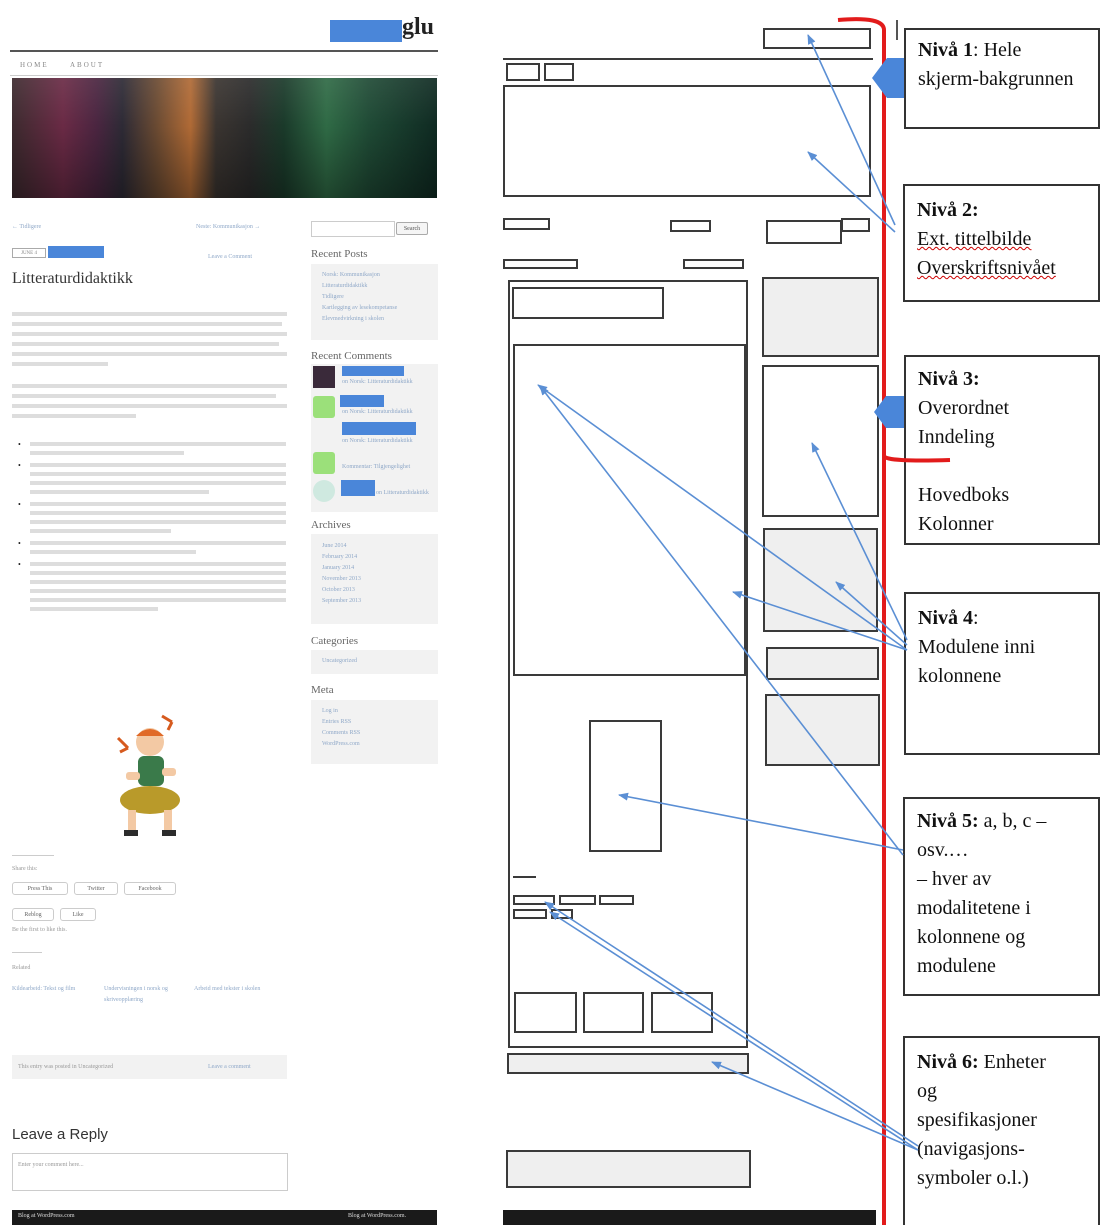 Image resolution: width=1100 pixels, height=1225 pixels. I want to click on share-twitter-label: Twitter, so click(96, 889).